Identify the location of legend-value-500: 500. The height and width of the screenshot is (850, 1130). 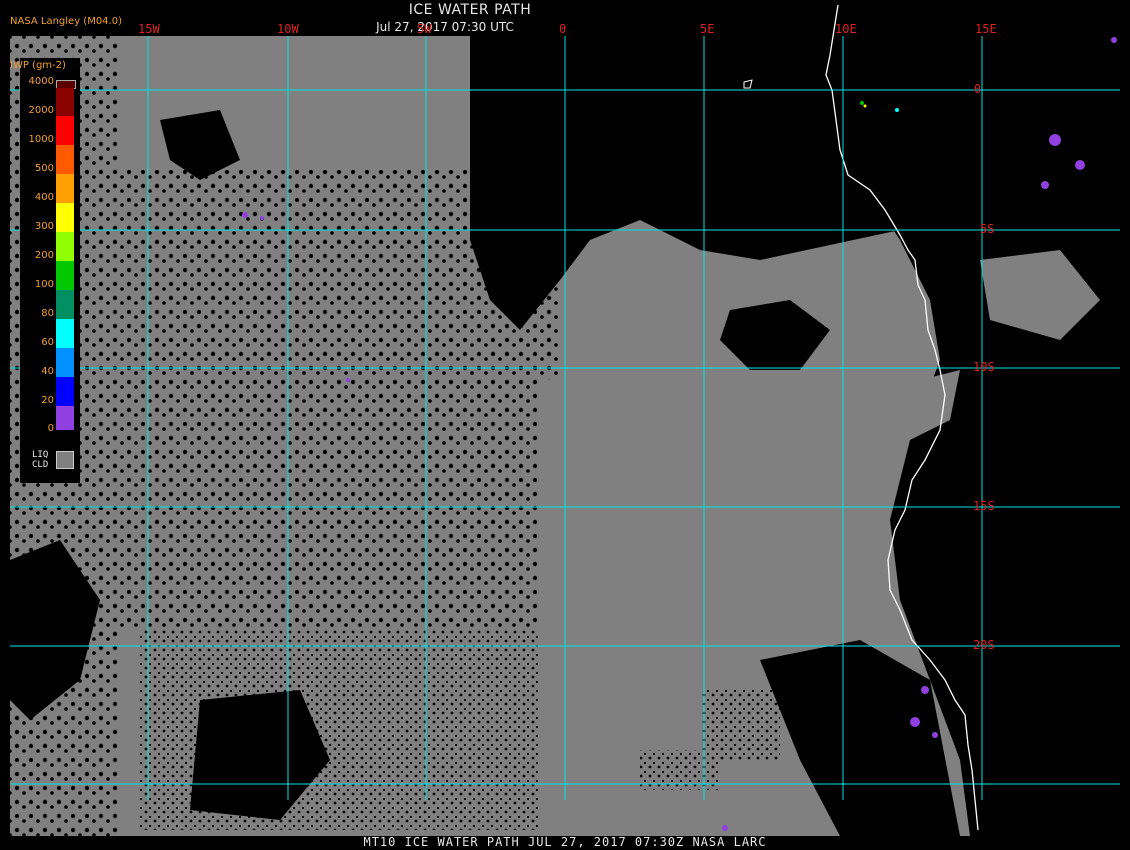
(44, 168).